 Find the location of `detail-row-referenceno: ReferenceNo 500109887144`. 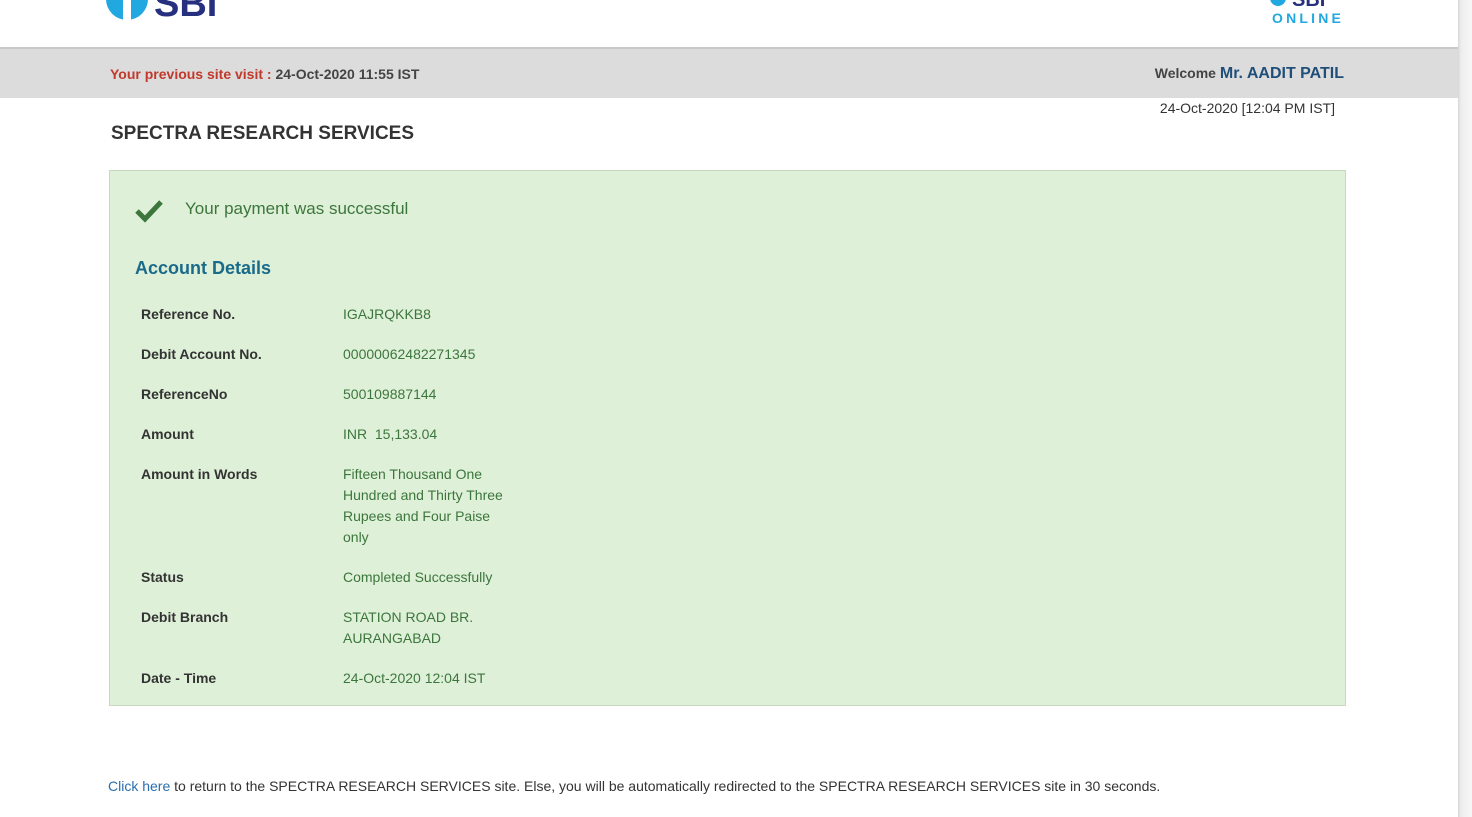

detail-row-referenceno: ReferenceNo 500109887144 is located at coordinates (351, 394).